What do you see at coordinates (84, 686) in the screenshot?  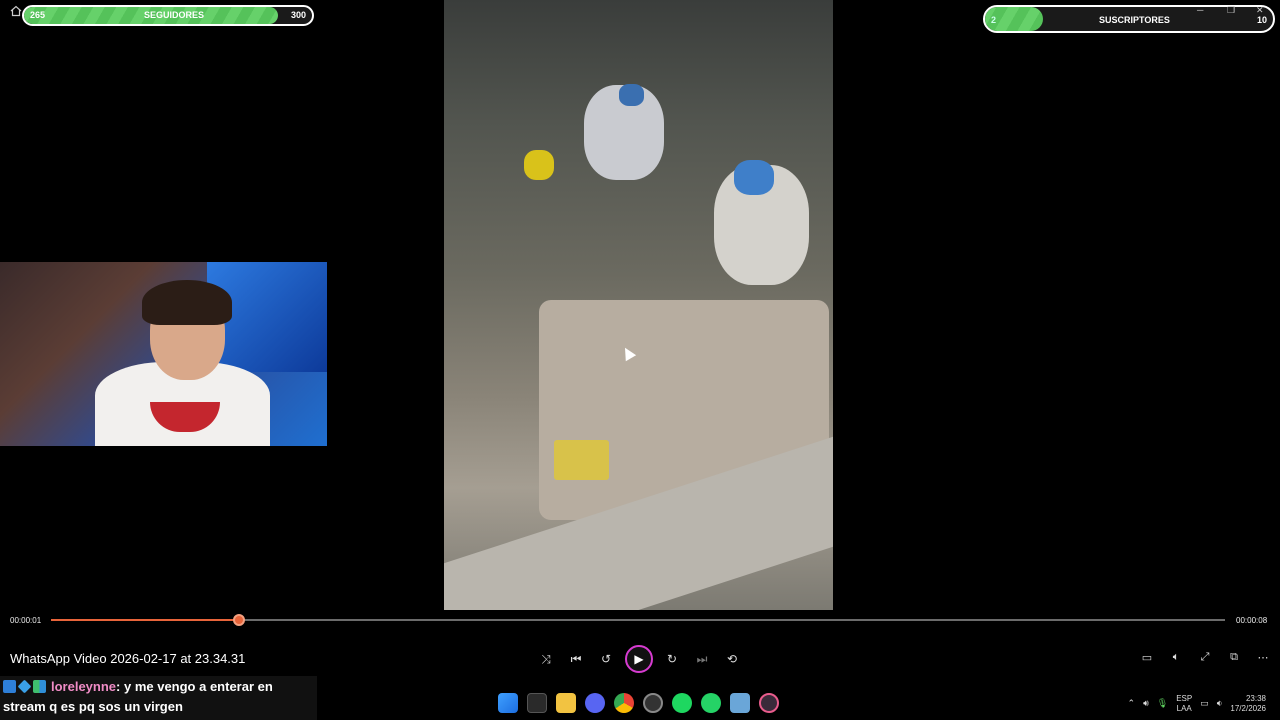 I see `chat-username: loreleynne` at bounding box center [84, 686].